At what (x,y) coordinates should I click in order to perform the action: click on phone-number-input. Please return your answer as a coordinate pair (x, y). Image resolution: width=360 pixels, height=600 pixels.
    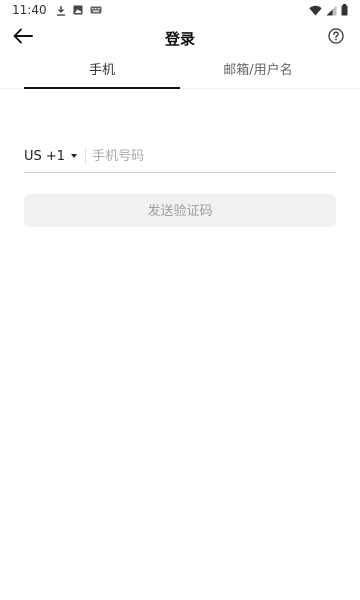
    Looking at the image, I should click on (214, 156).